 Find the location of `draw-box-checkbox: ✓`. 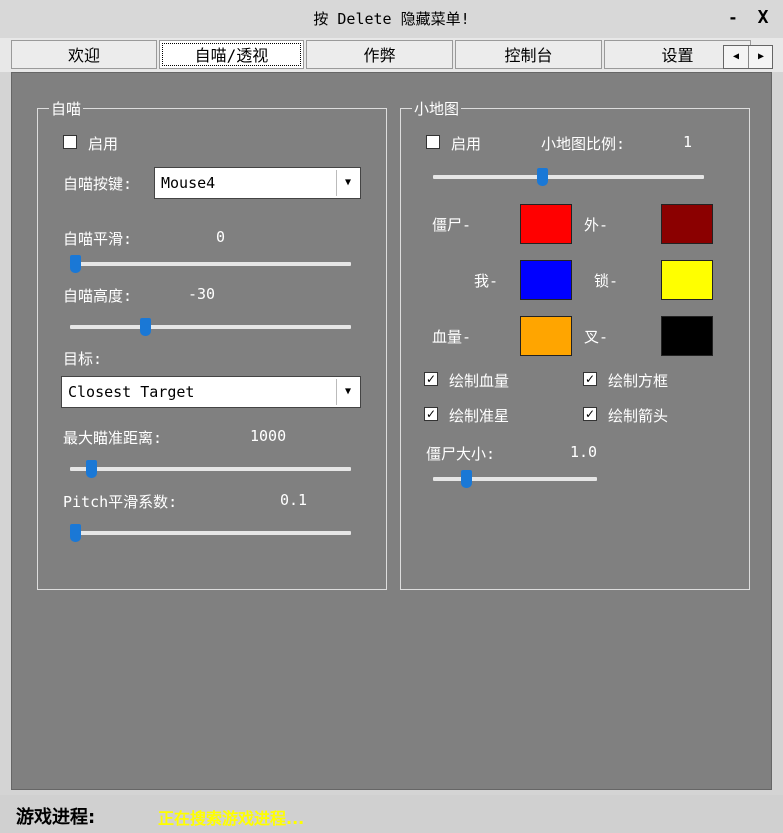

draw-box-checkbox: ✓ is located at coordinates (590, 379).